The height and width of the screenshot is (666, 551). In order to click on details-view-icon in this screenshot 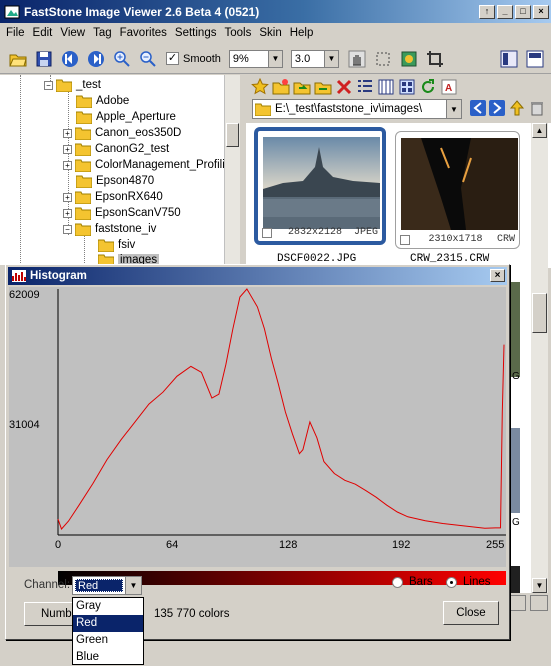, I will do `click(365, 87)`.